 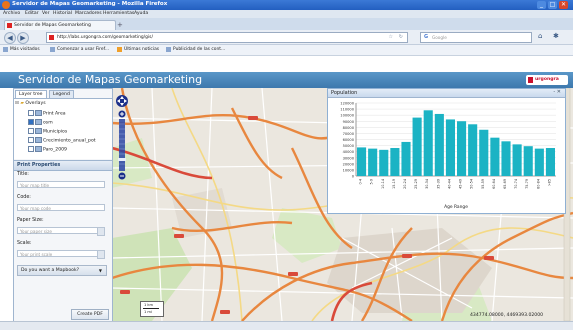 I want to click on scale-select: Your print scale, so click(x=61, y=254).